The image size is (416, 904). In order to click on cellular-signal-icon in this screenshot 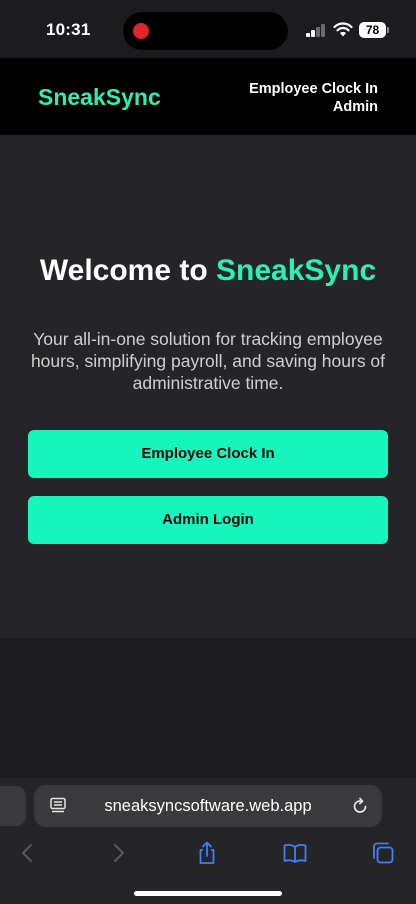, I will do `click(316, 30)`.